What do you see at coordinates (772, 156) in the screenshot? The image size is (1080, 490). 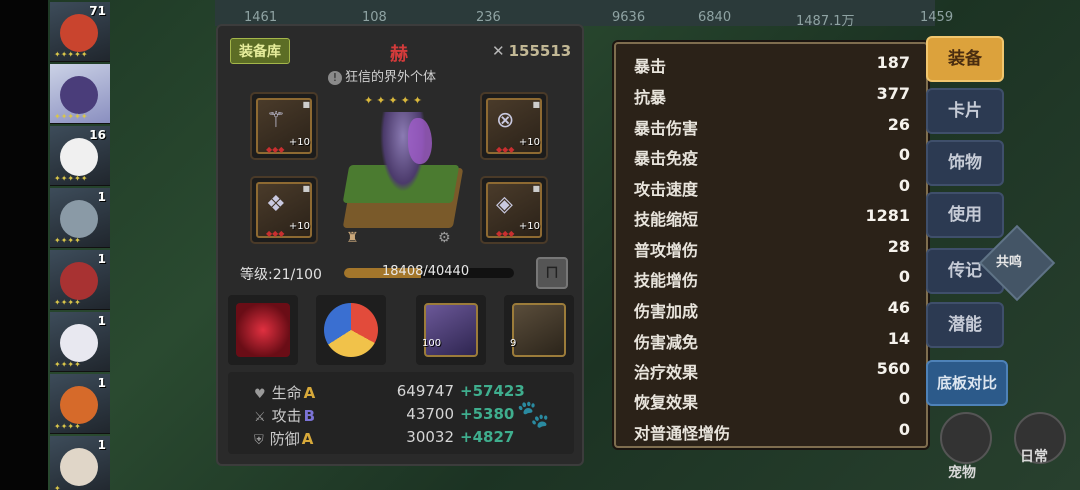 I see `attr-row: 暴击免疫 0` at bounding box center [772, 156].